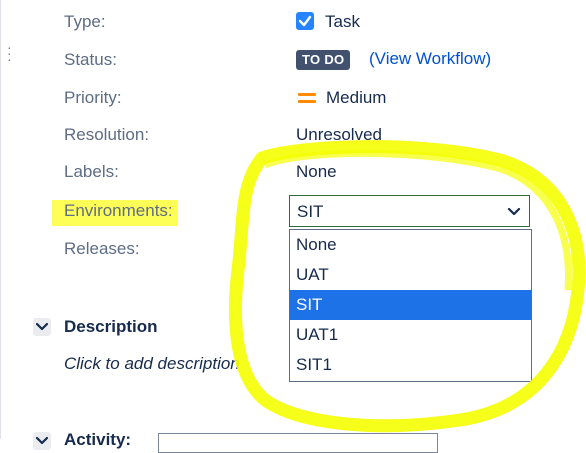 The height and width of the screenshot is (453, 586). Describe the element at coordinates (152, 364) in the screenshot. I see `description-placeholder: Click to add description` at that location.